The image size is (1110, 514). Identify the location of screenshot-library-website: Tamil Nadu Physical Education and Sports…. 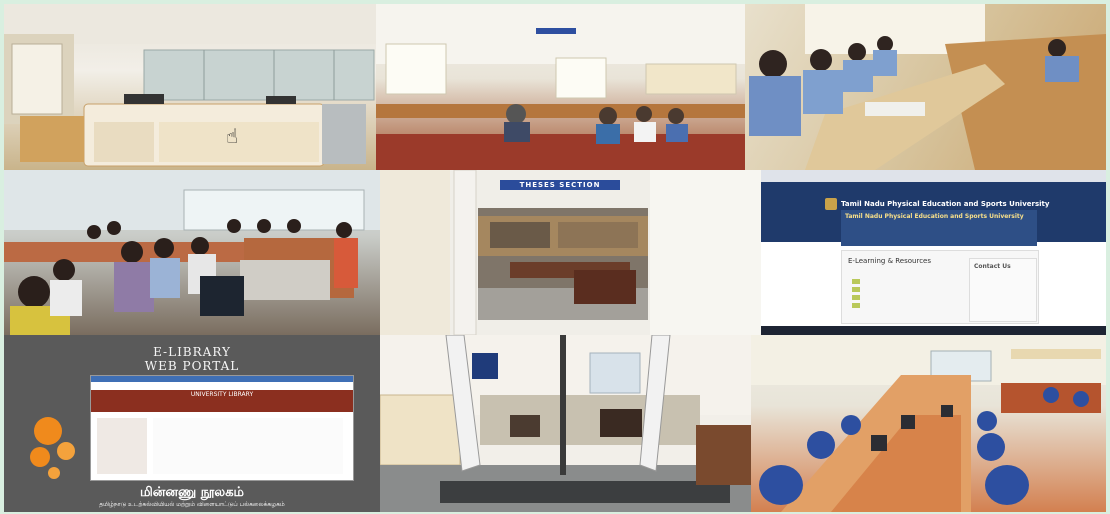
(933, 252).